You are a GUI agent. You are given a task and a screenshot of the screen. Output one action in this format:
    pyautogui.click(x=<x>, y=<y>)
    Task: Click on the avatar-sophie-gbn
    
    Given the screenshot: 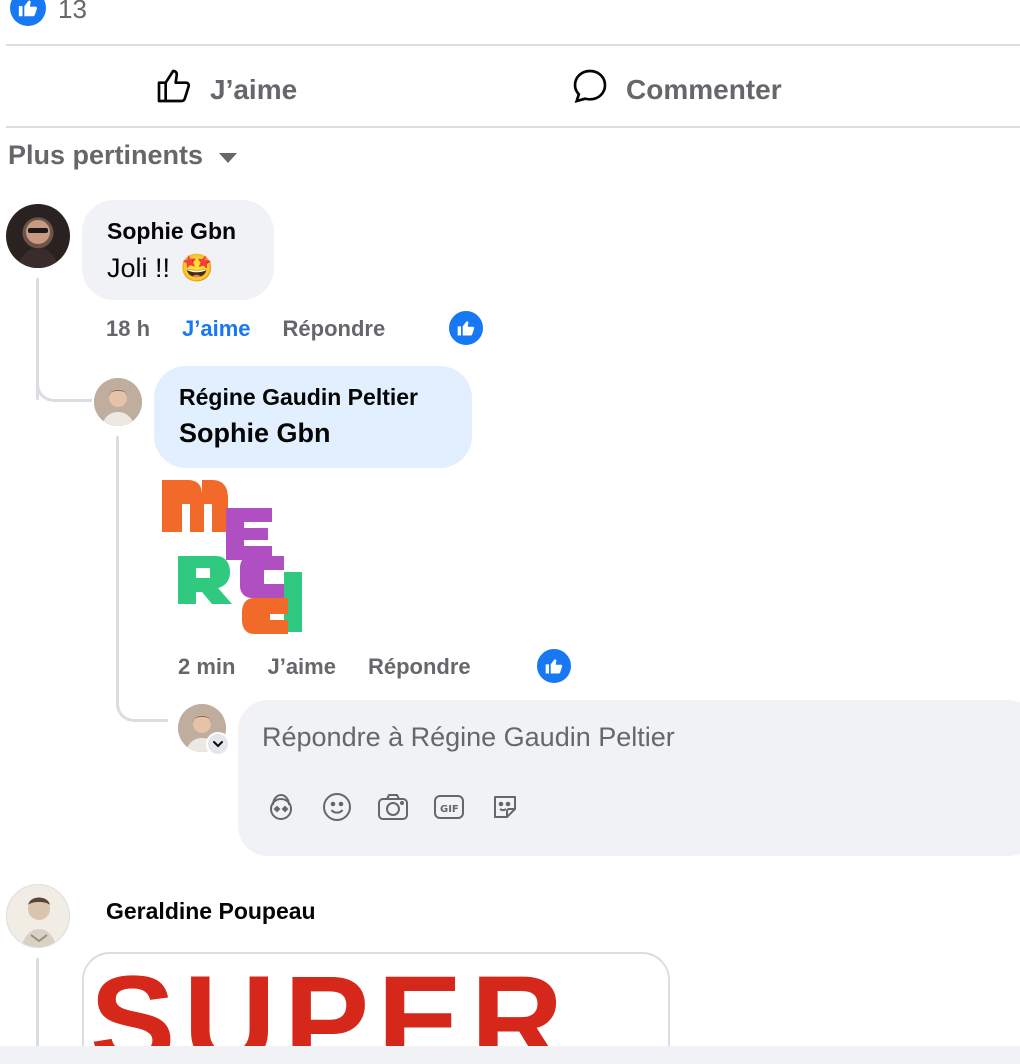 What is the action you would take?
    pyautogui.click(x=38, y=236)
    